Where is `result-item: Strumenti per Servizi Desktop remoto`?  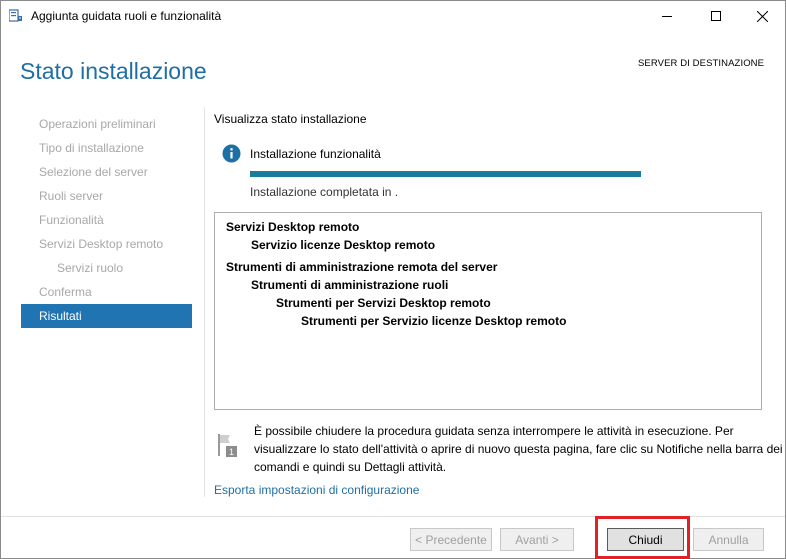
result-item: Strumenti per Servizi Desktop remoto is located at coordinates (383, 303).